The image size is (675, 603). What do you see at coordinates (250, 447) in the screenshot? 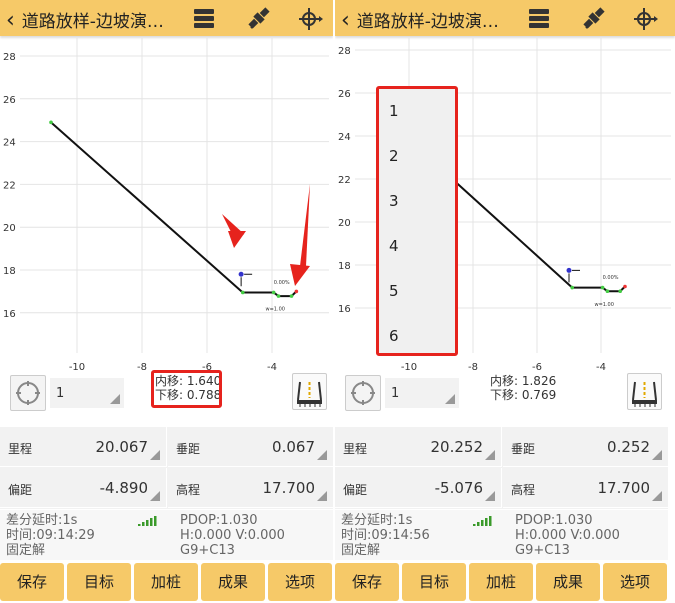
I see `field-1: 垂距 0.067` at bounding box center [250, 447].